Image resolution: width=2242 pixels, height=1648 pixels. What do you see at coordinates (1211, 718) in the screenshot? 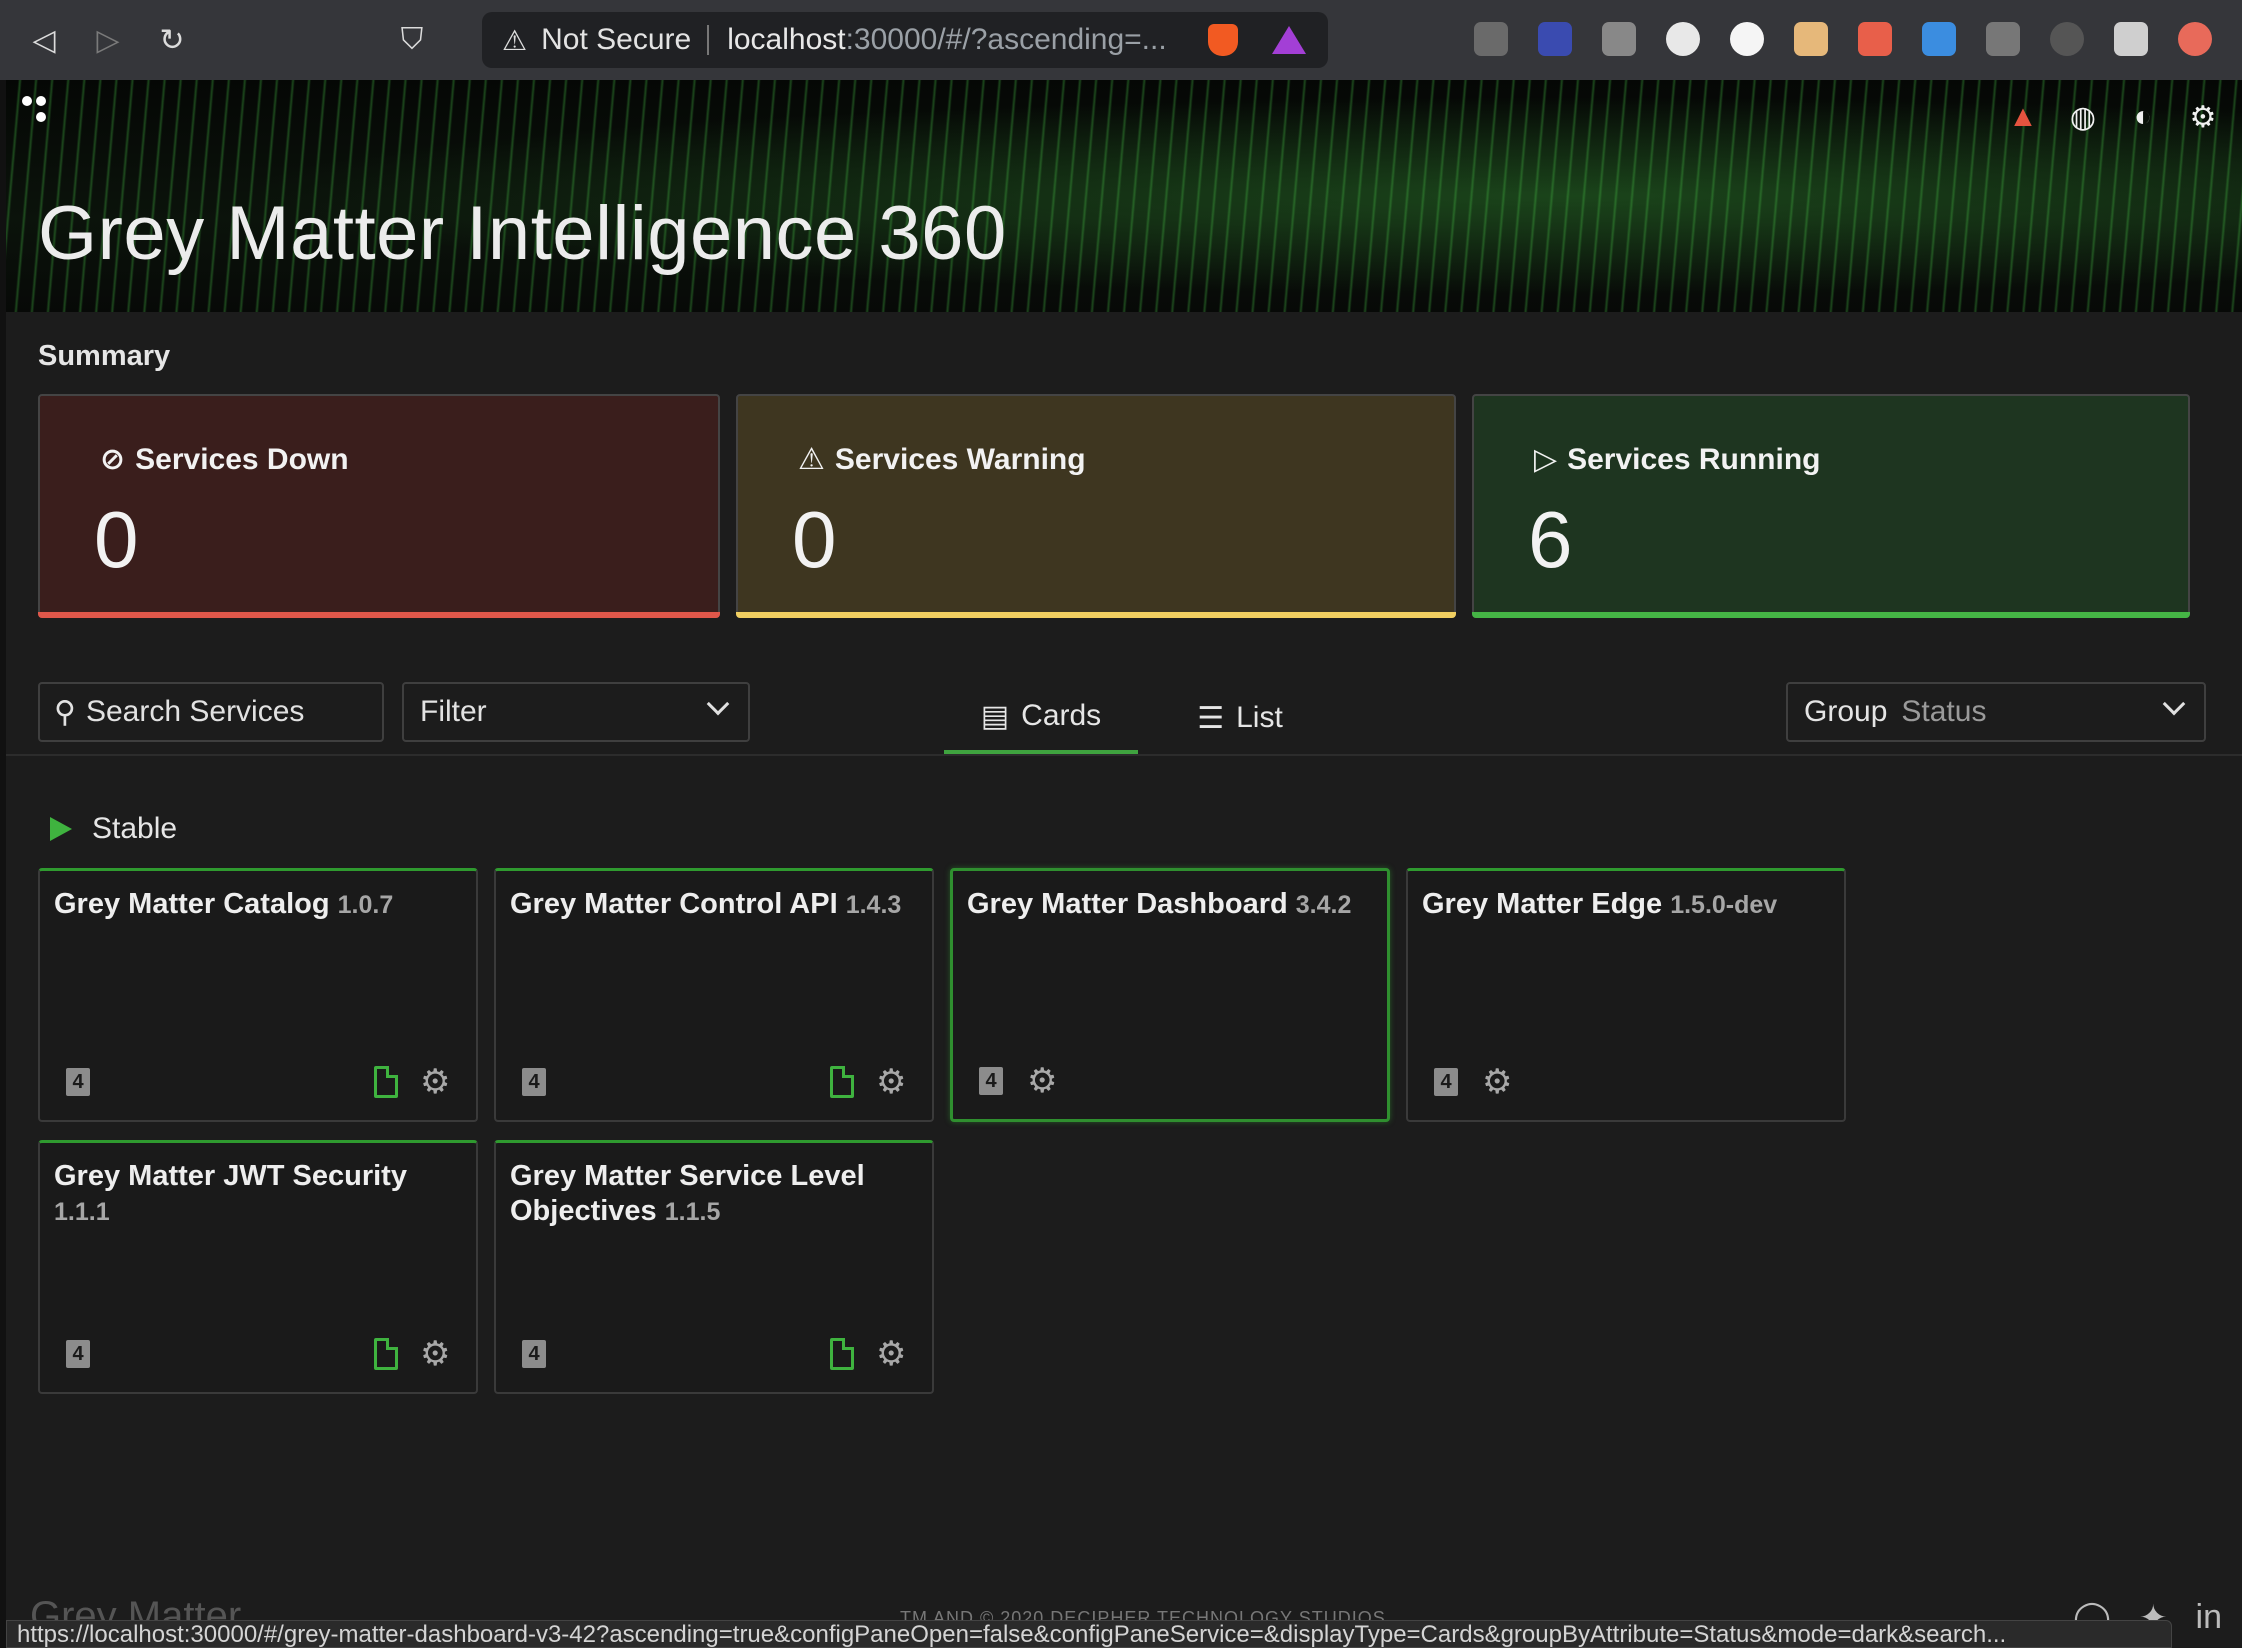
I see `list-icon: ☰` at bounding box center [1211, 718].